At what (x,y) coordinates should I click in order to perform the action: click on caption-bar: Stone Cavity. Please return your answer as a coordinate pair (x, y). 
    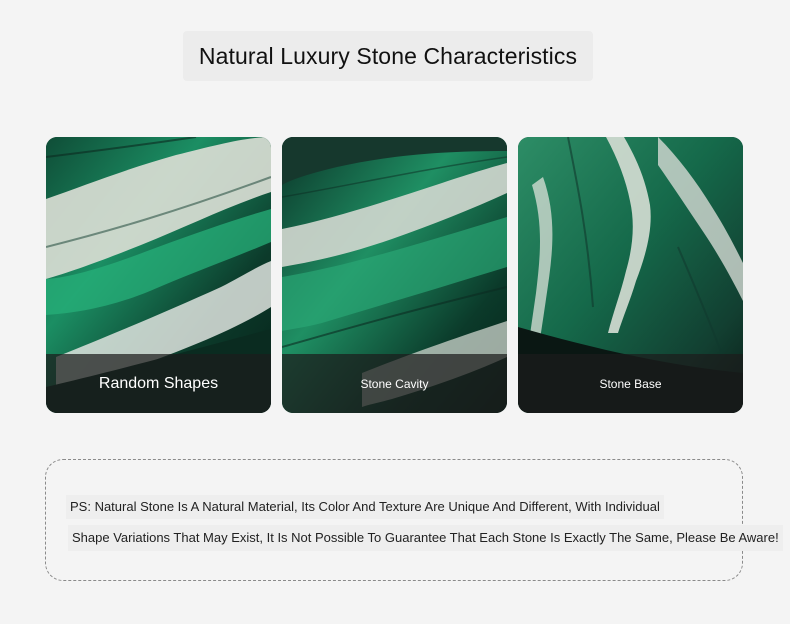
    Looking at the image, I should click on (394, 383).